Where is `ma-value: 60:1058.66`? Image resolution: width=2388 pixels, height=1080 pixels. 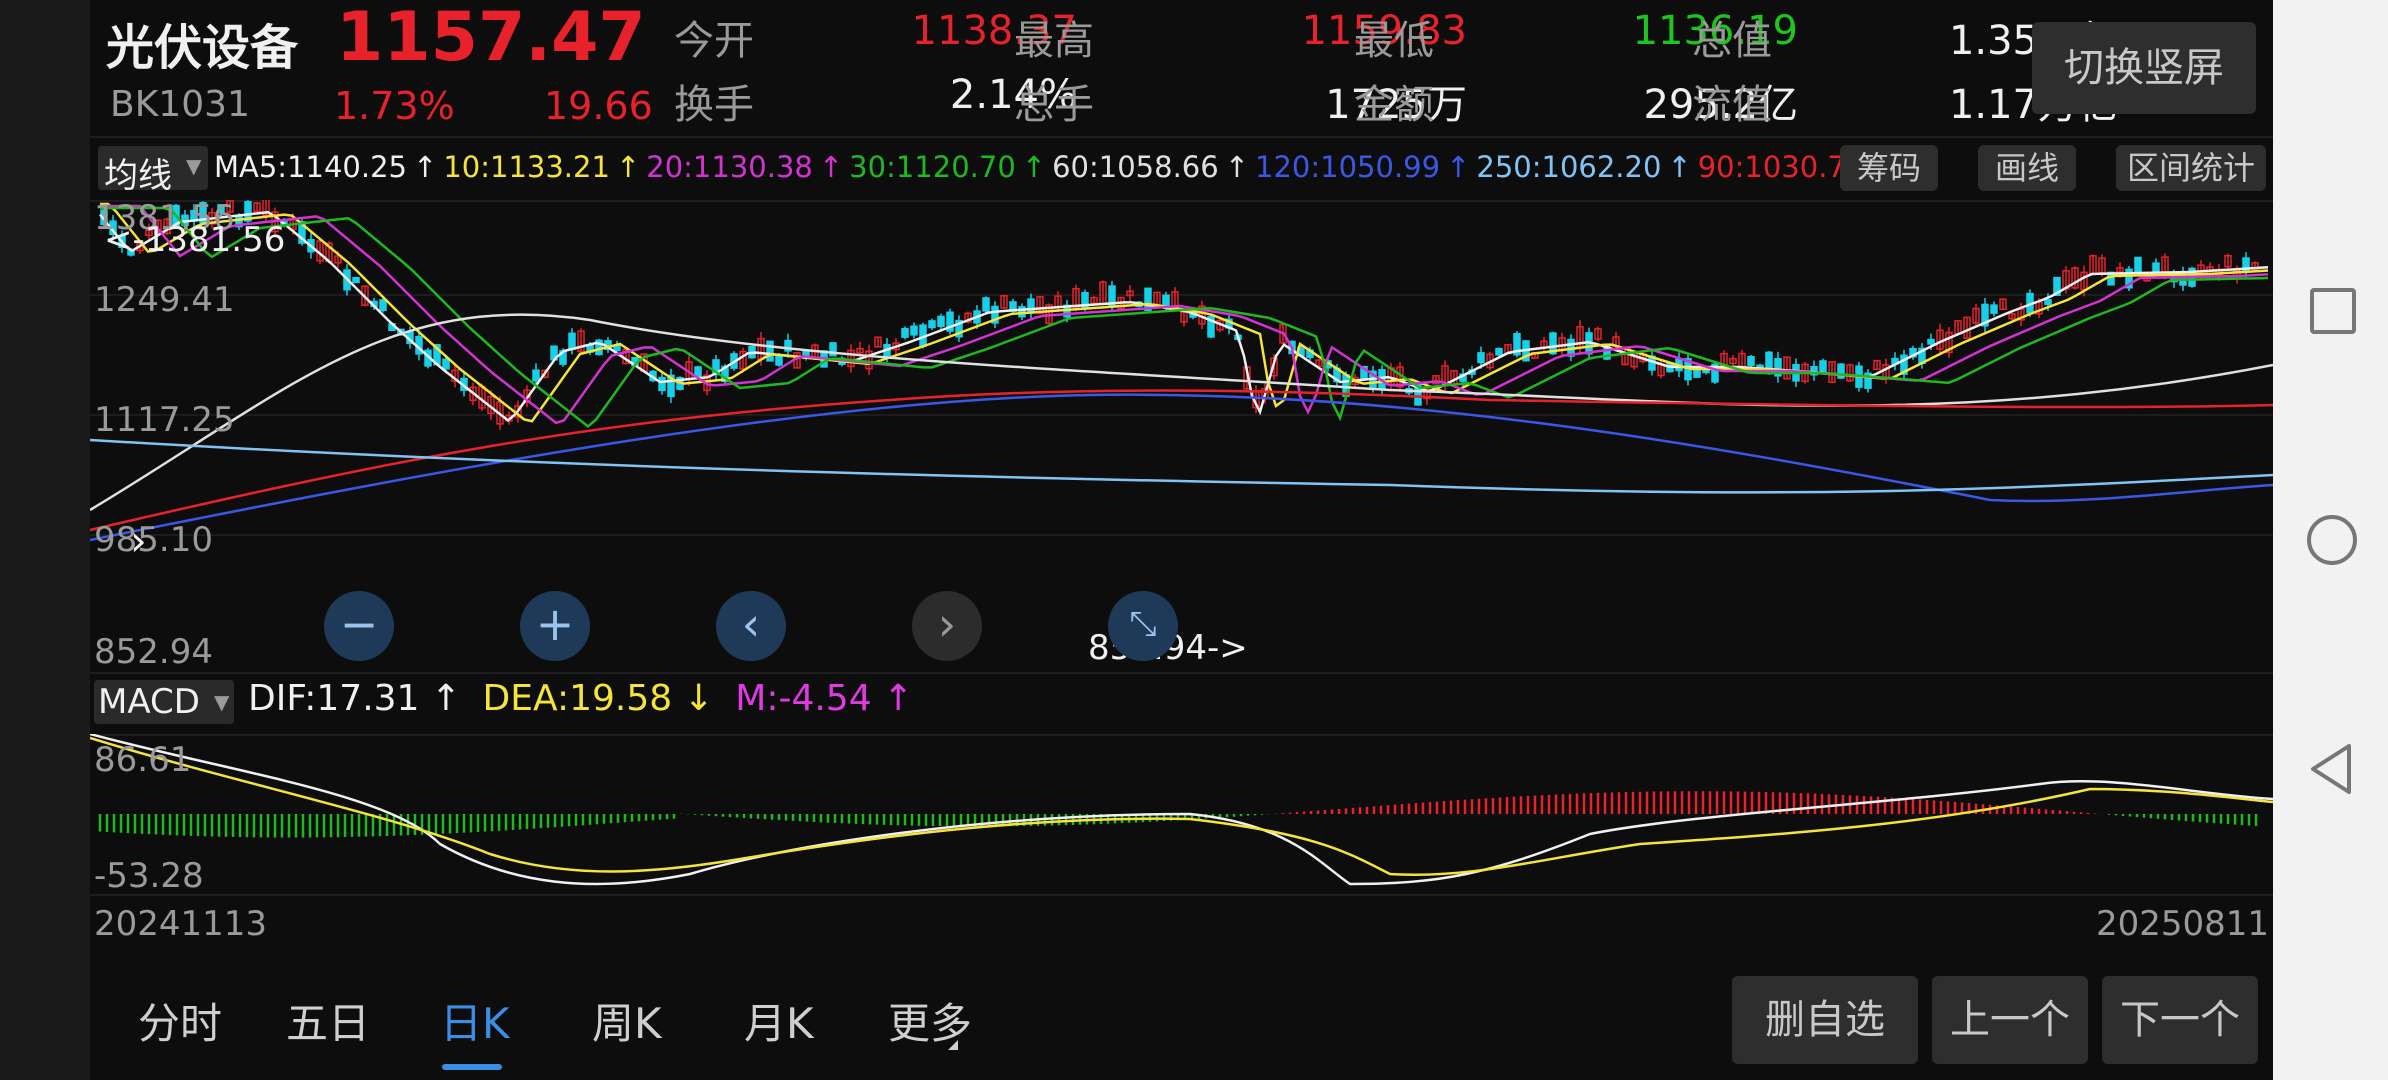
ma-value: 60:1058.66 is located at coordinates (1135, 167).